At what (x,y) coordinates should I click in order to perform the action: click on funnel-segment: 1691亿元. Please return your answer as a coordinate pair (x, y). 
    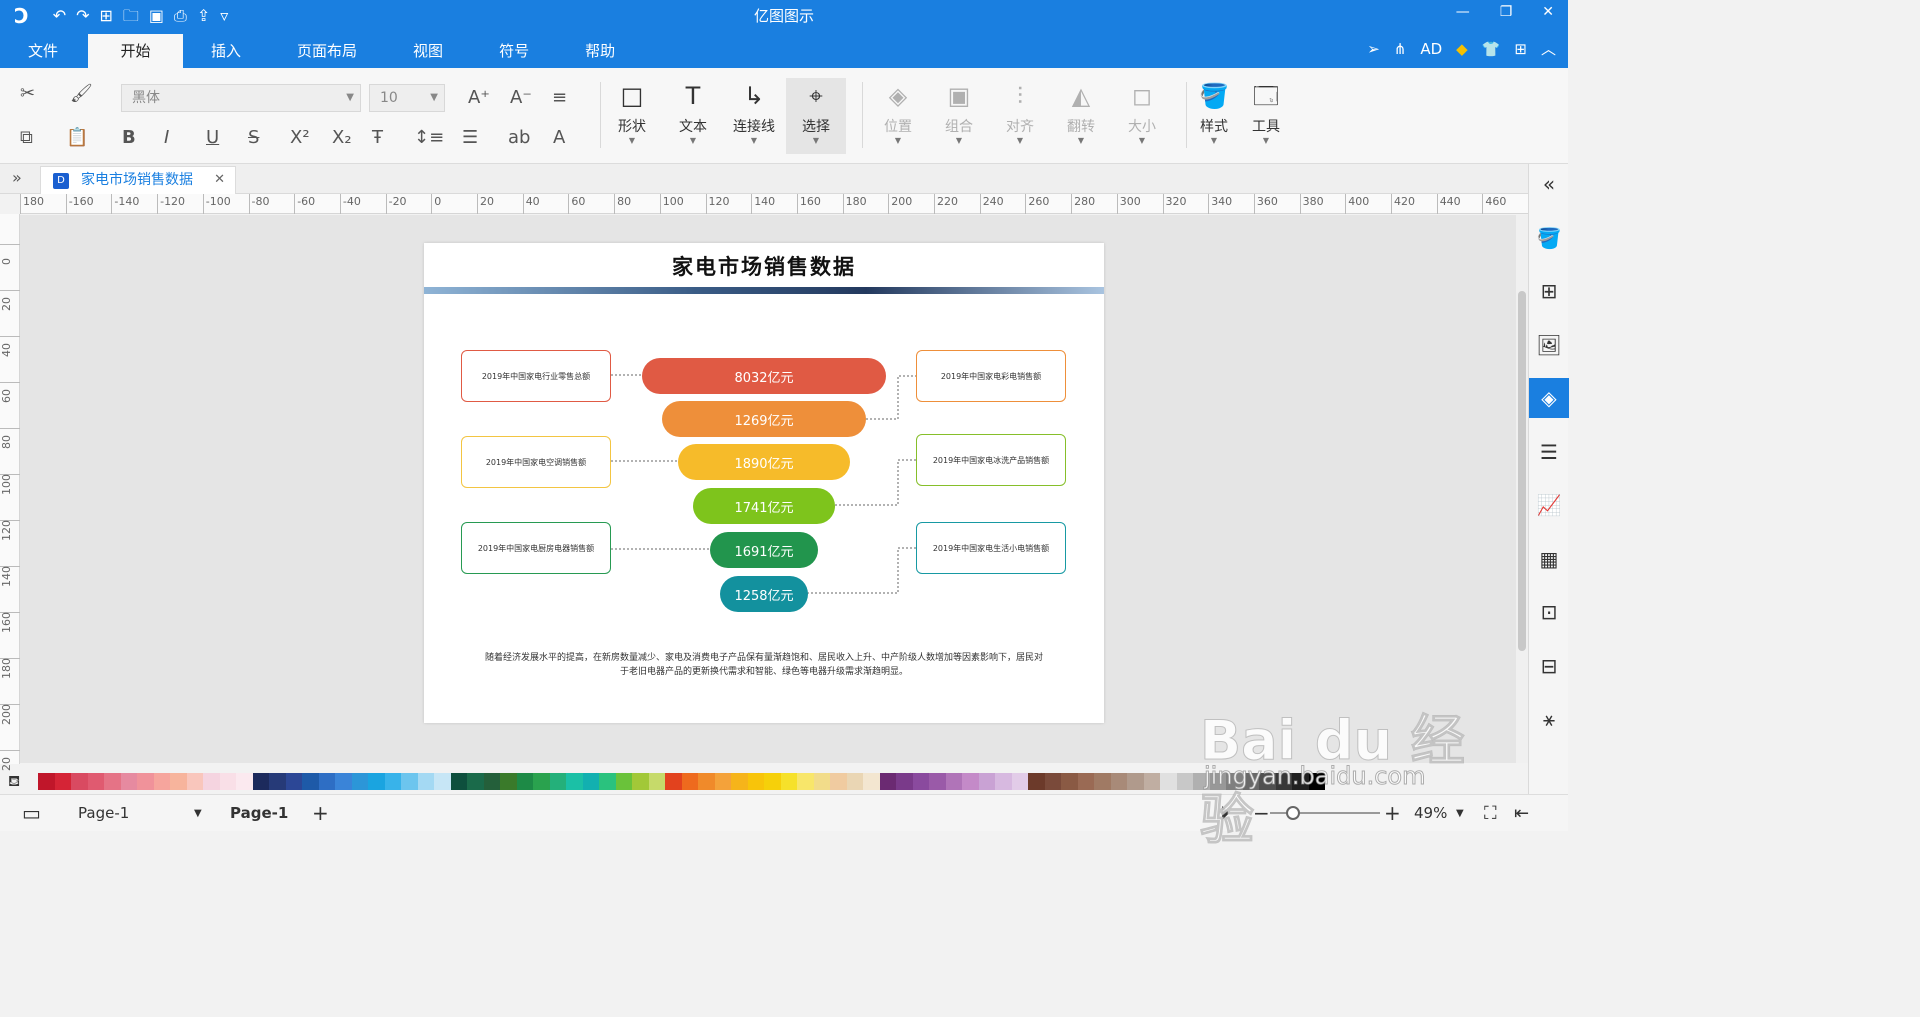
    Looking at the image, I should click on (764, 550).